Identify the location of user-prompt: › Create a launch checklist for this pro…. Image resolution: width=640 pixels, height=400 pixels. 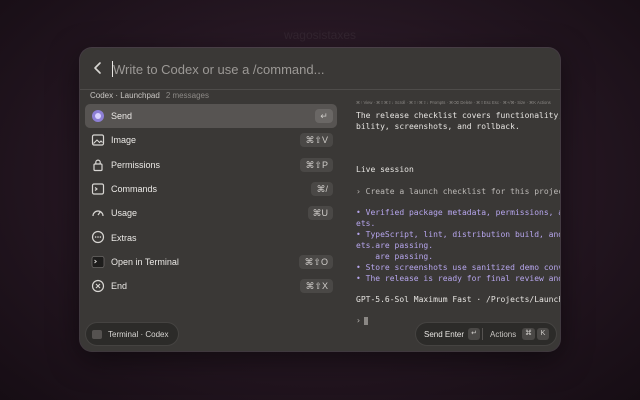
(458, 191).